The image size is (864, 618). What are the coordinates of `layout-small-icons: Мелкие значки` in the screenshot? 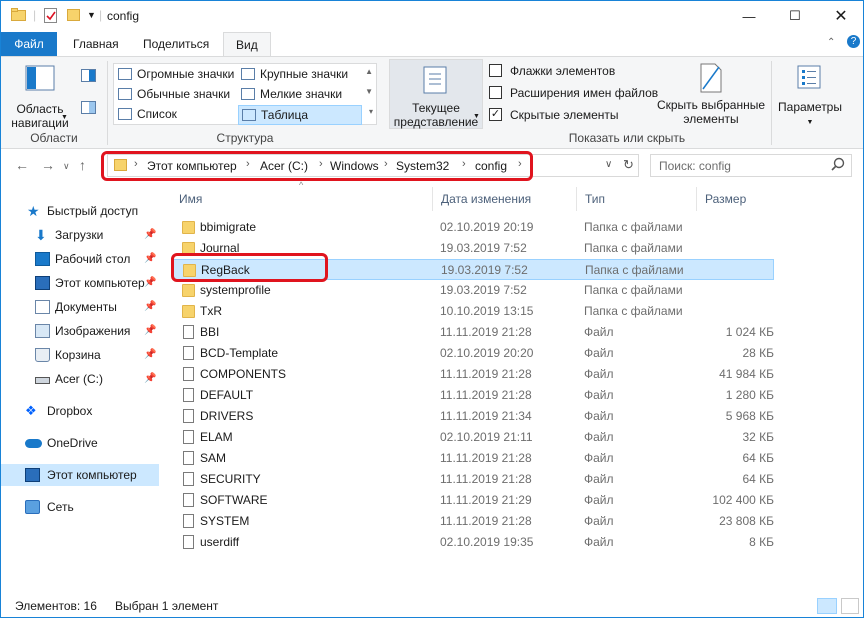 It's located at (300, 95).